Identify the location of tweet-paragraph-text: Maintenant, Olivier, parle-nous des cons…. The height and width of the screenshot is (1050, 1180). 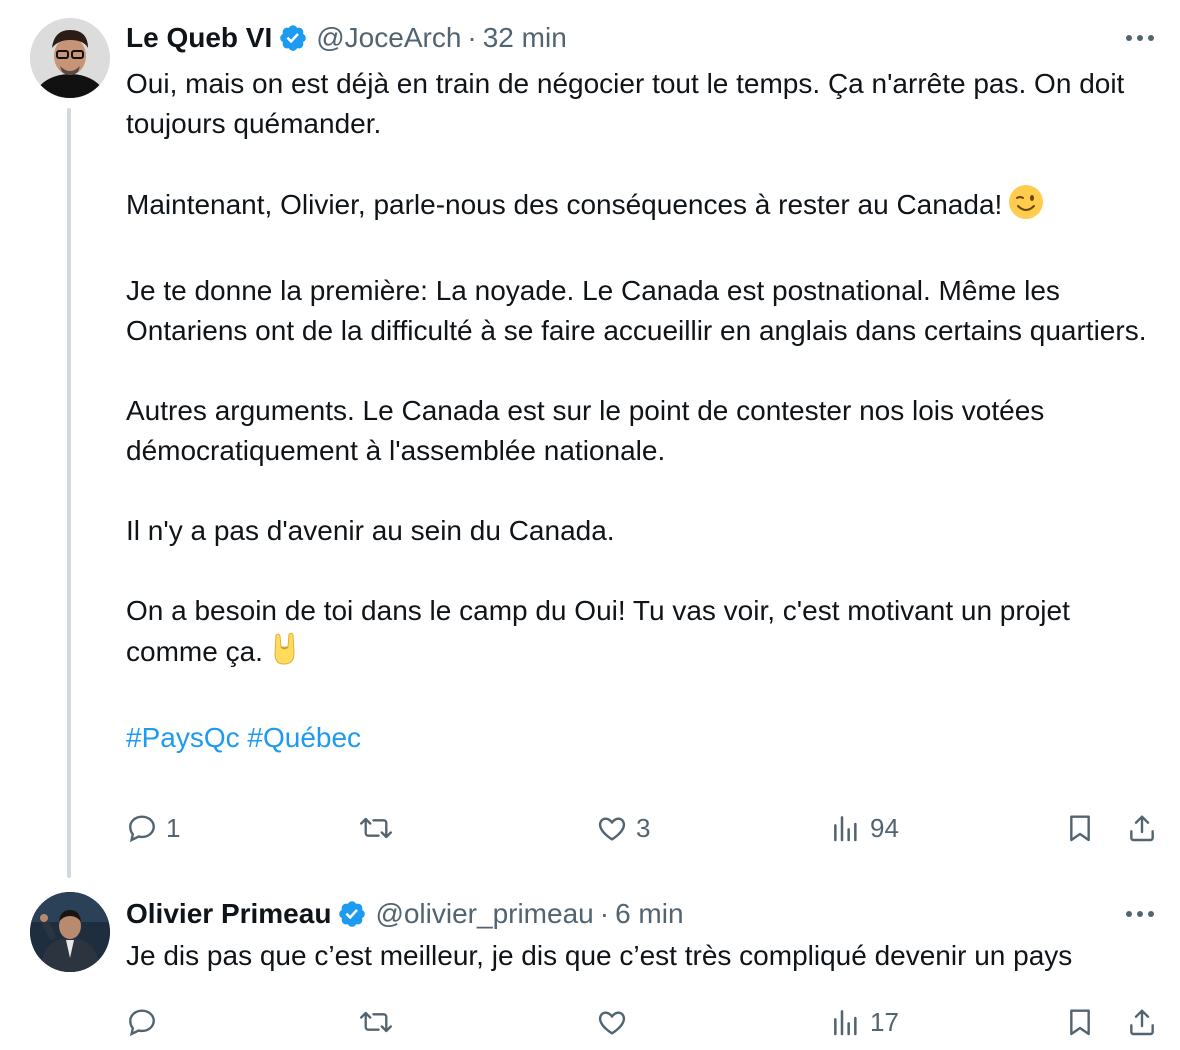
(564, 204).